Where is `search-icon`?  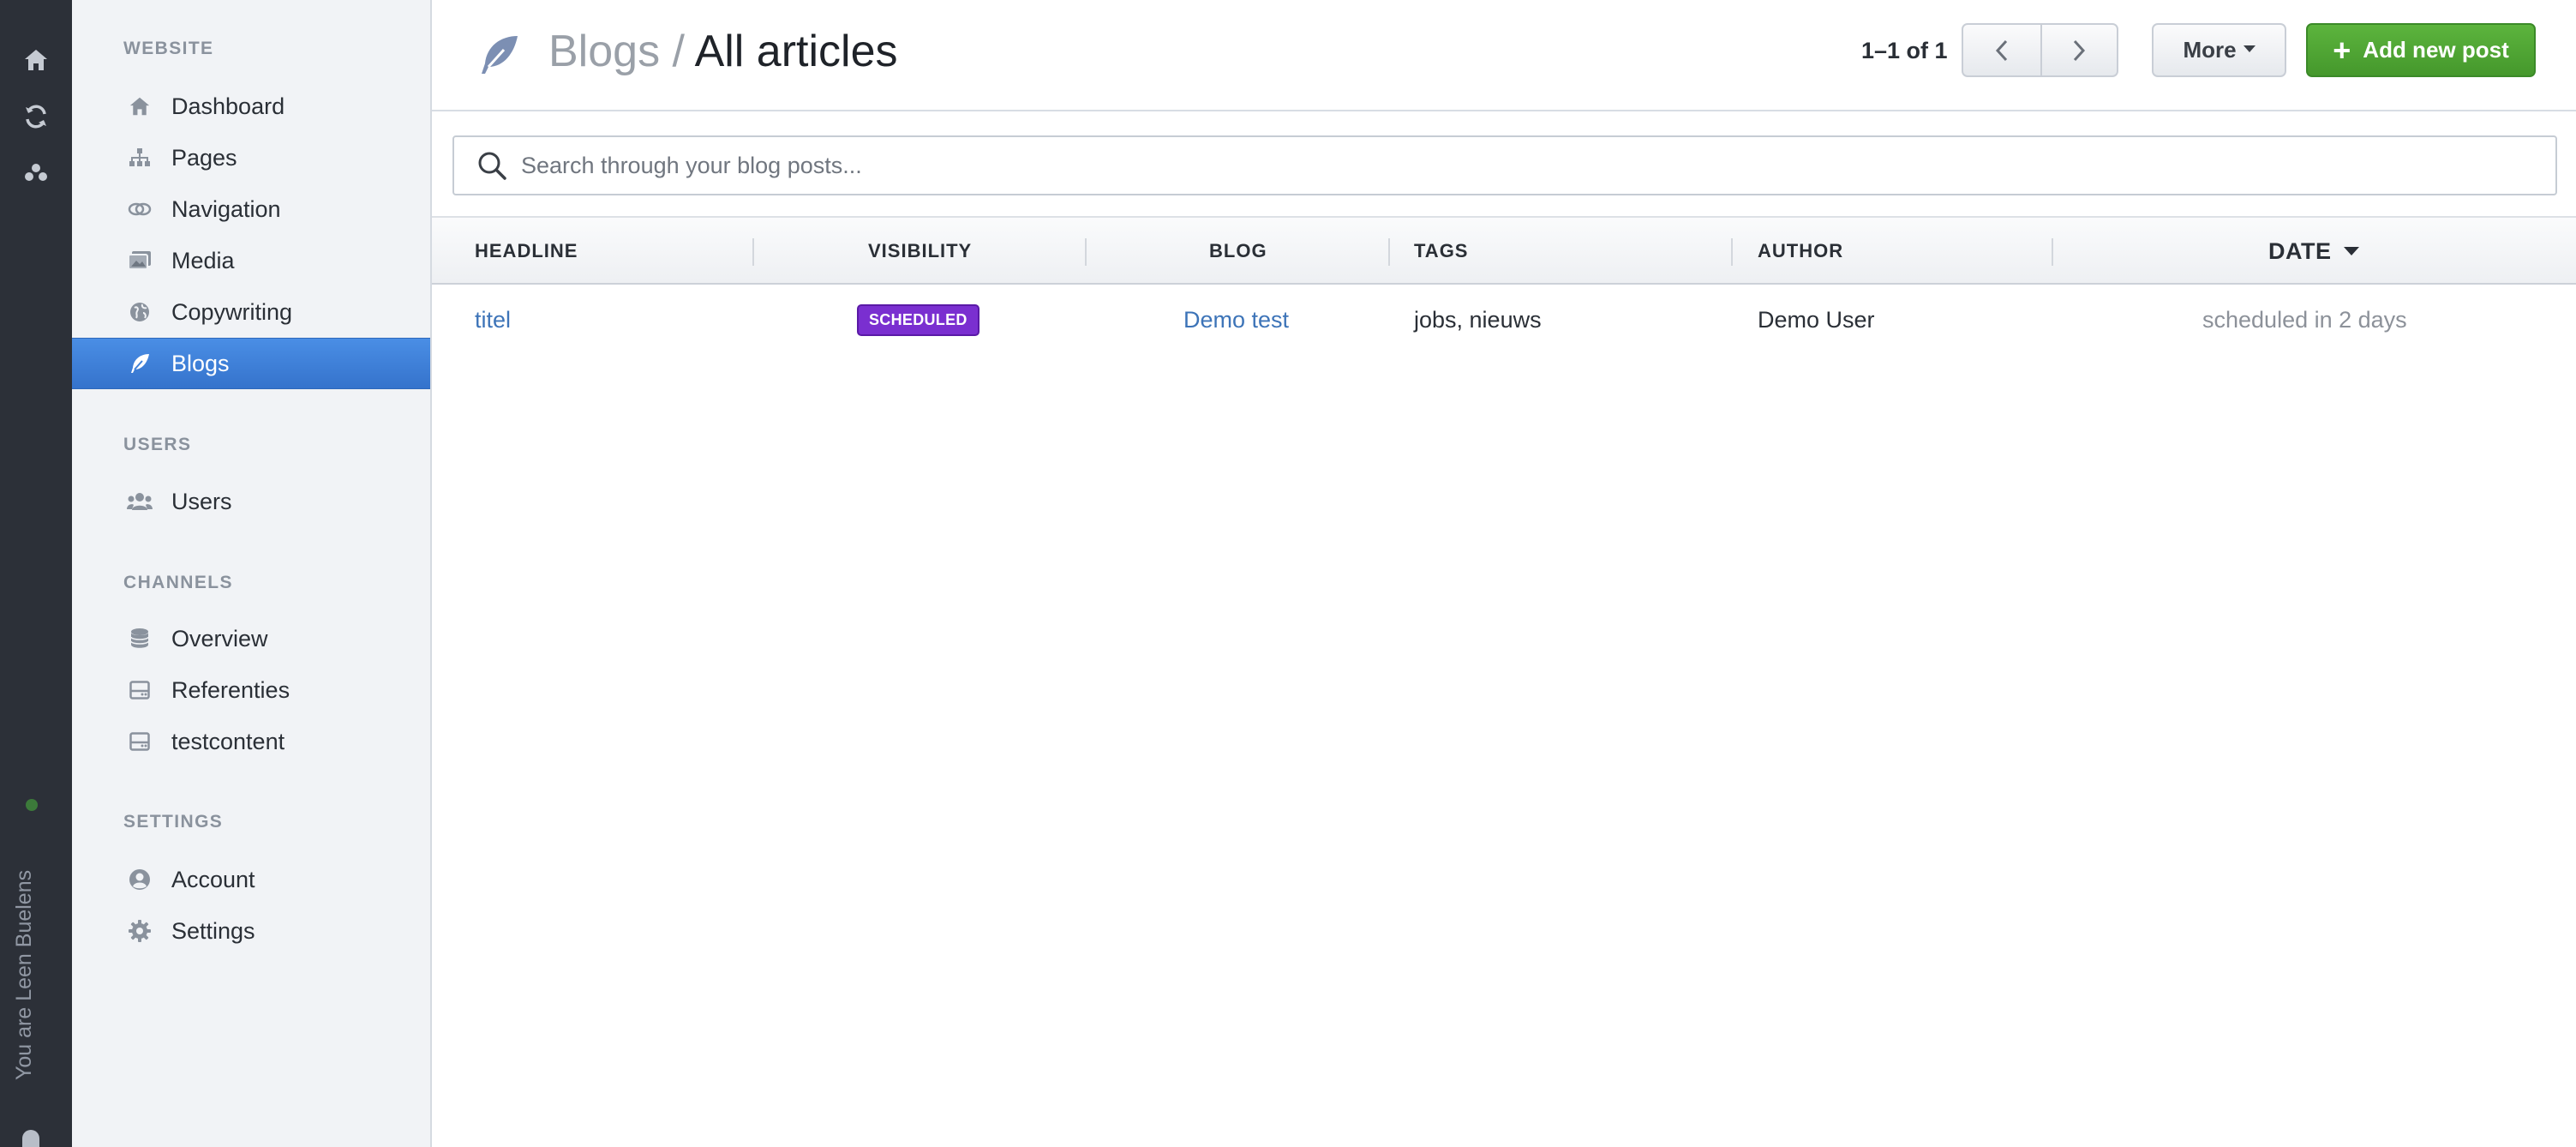 search-icon is located at coordinates (492, 166).